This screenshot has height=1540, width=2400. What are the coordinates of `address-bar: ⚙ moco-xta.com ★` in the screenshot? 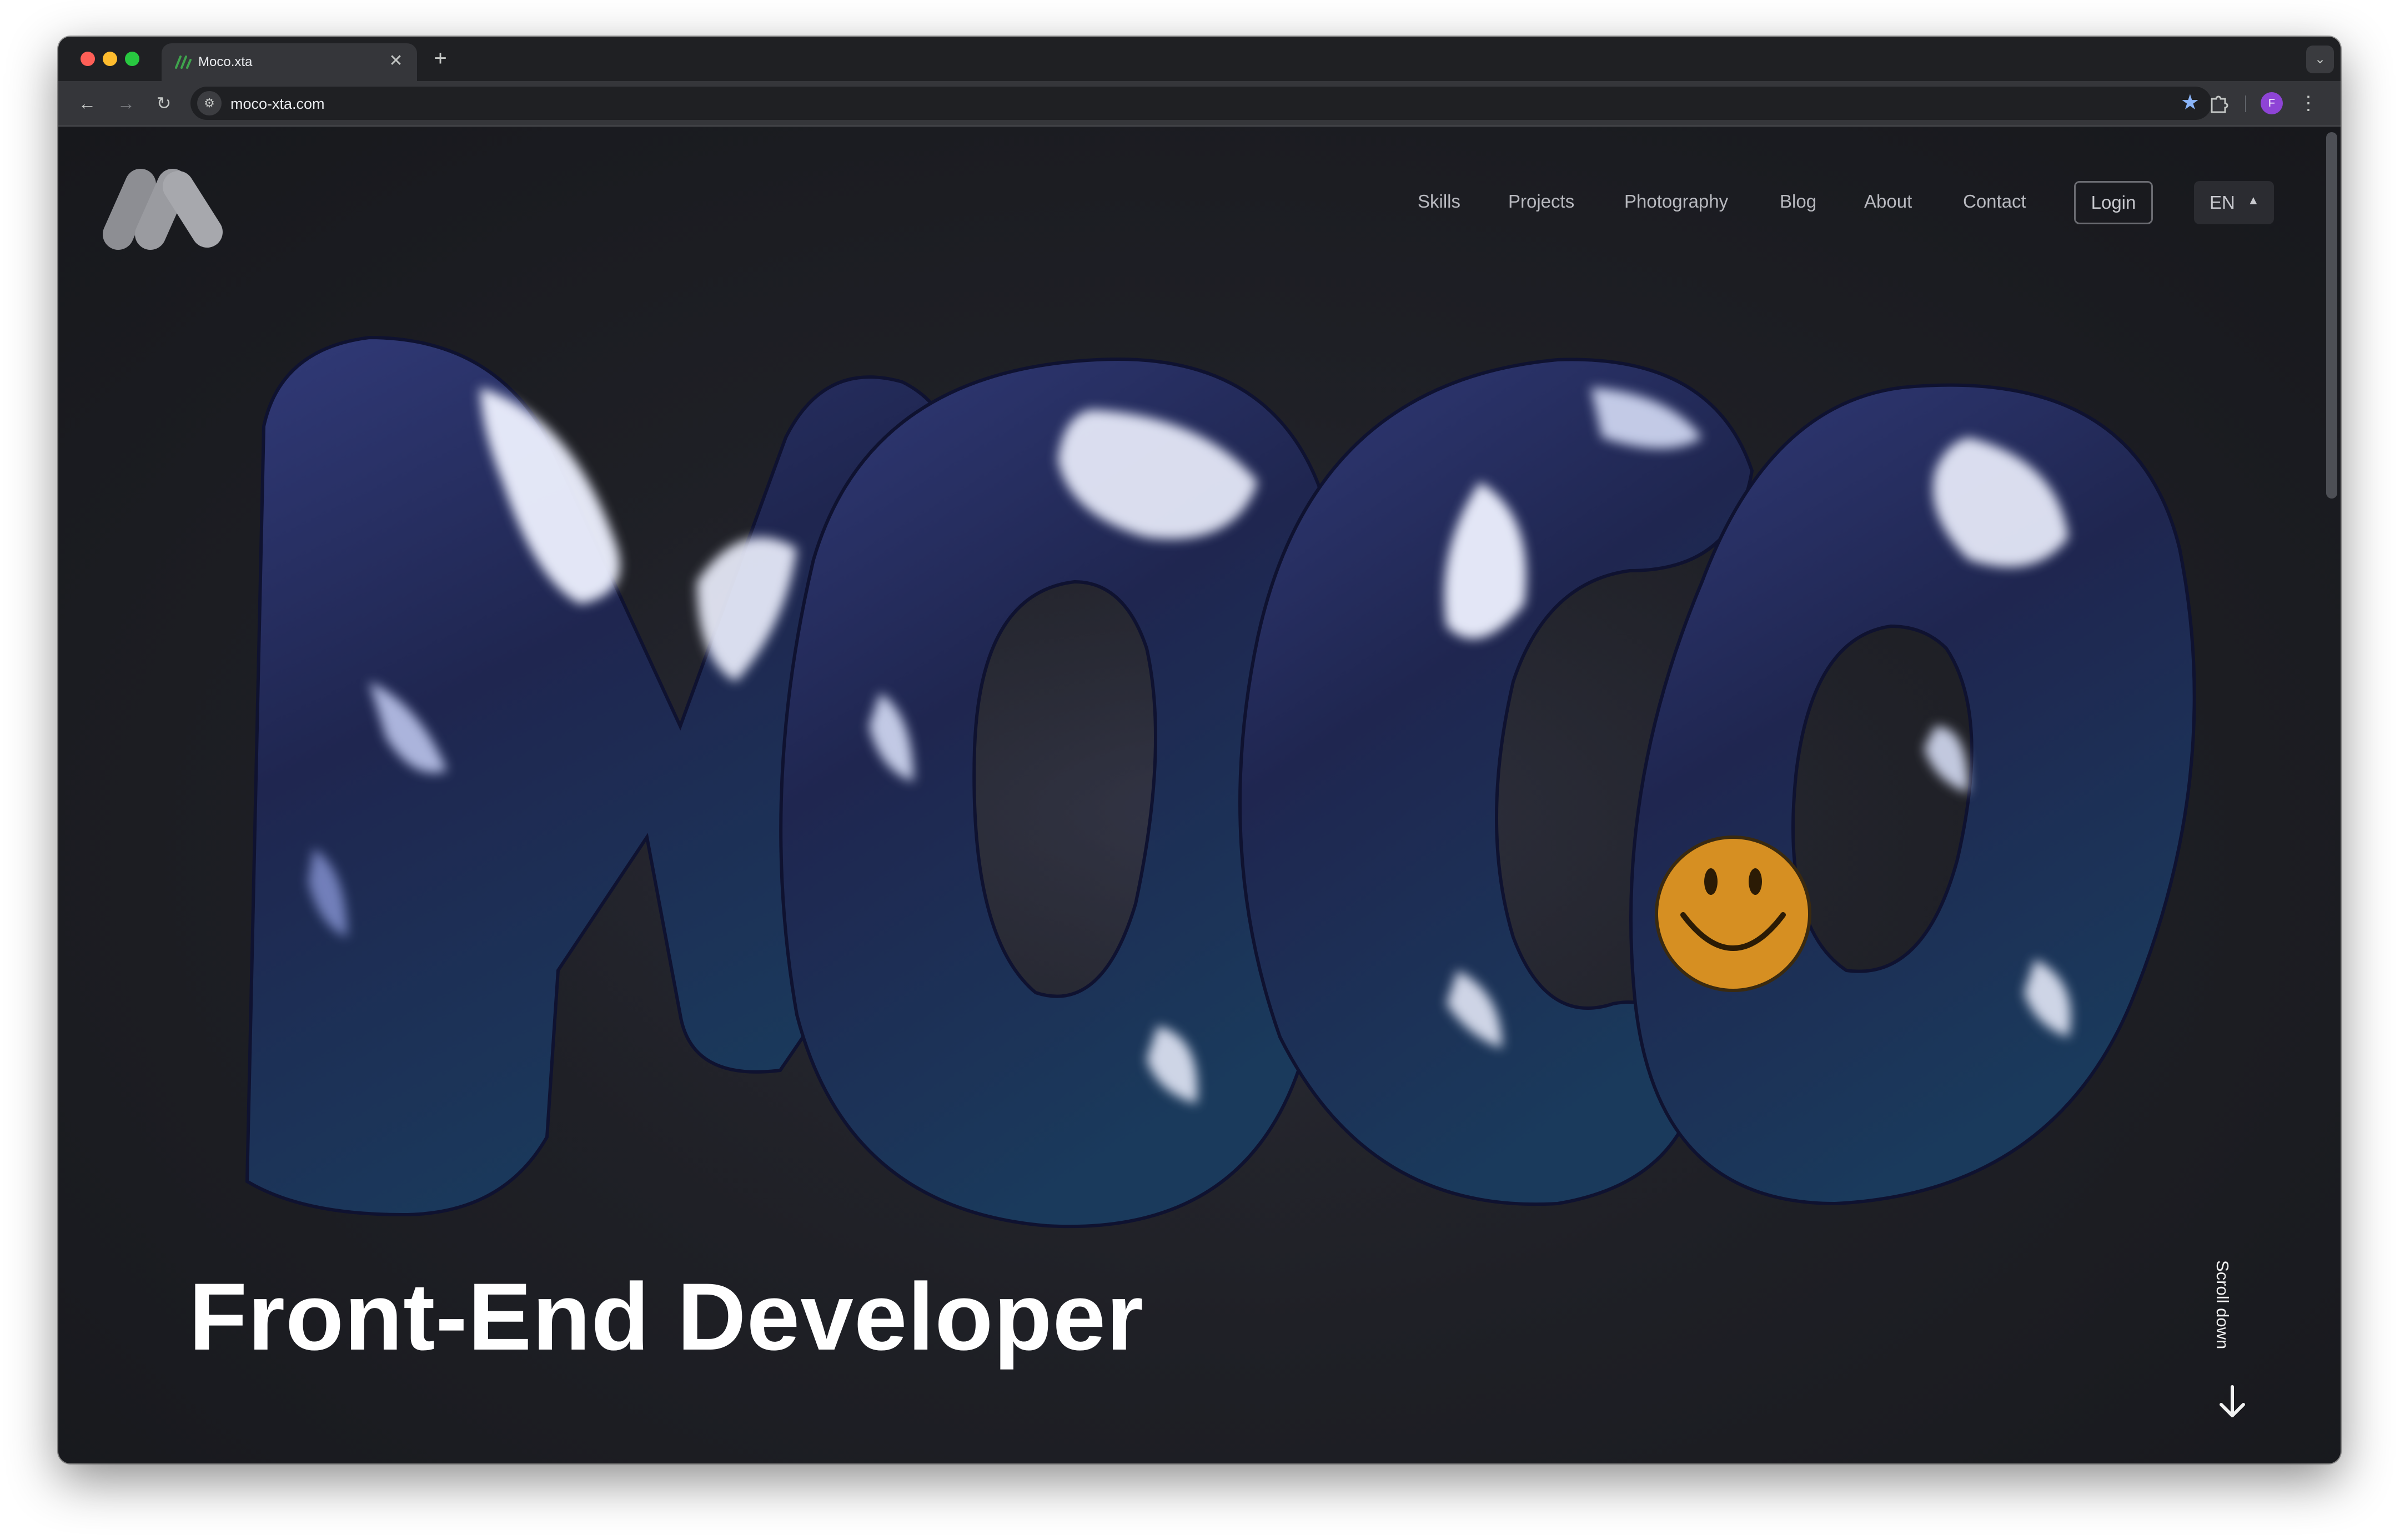 It's located at (1201, 103).